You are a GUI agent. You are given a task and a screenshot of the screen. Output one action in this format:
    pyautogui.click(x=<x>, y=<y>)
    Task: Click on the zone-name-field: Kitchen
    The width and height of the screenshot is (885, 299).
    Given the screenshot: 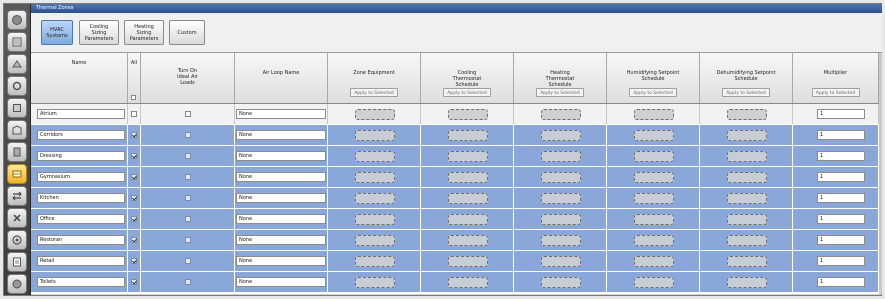 What is the action you would take?
    pyautogui.click(x=81, y=198)
    